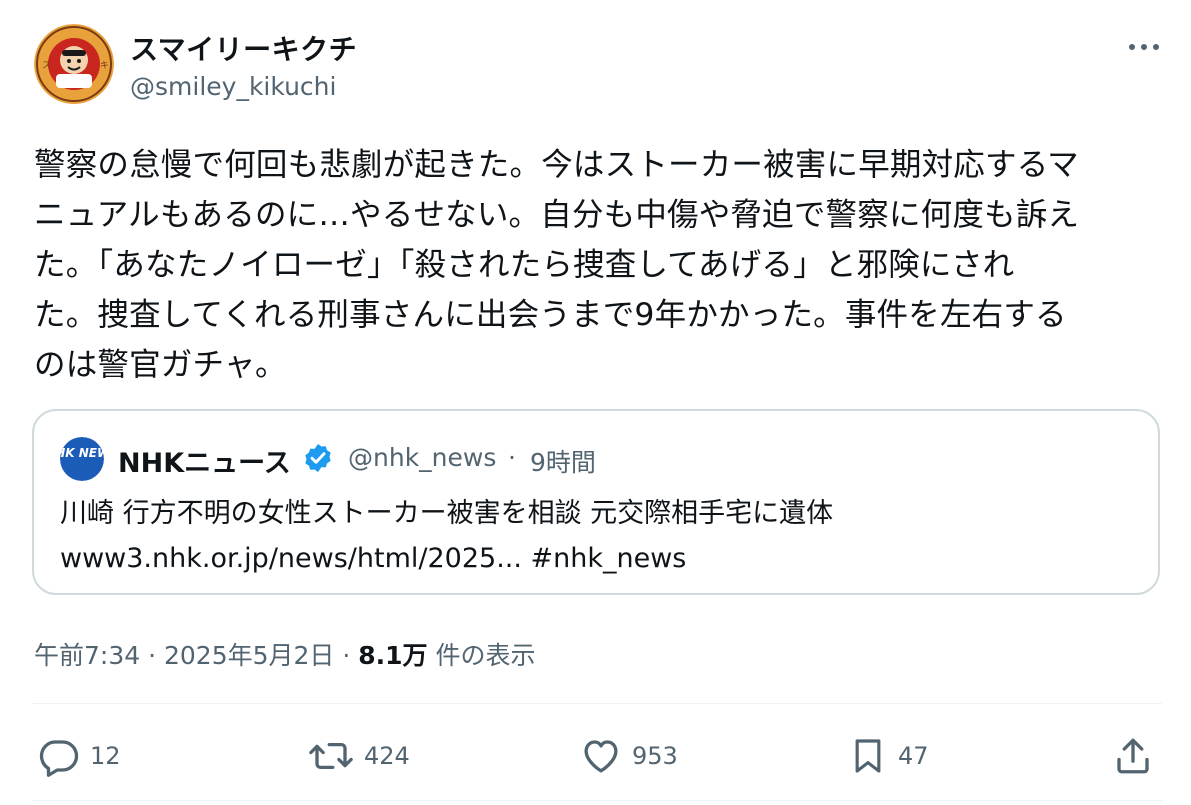 The height and width of the screenshot is (805, 1191). Describe the element at coordinates (46, 66) in the screenshot. I see `svg-text: ス` at that location.